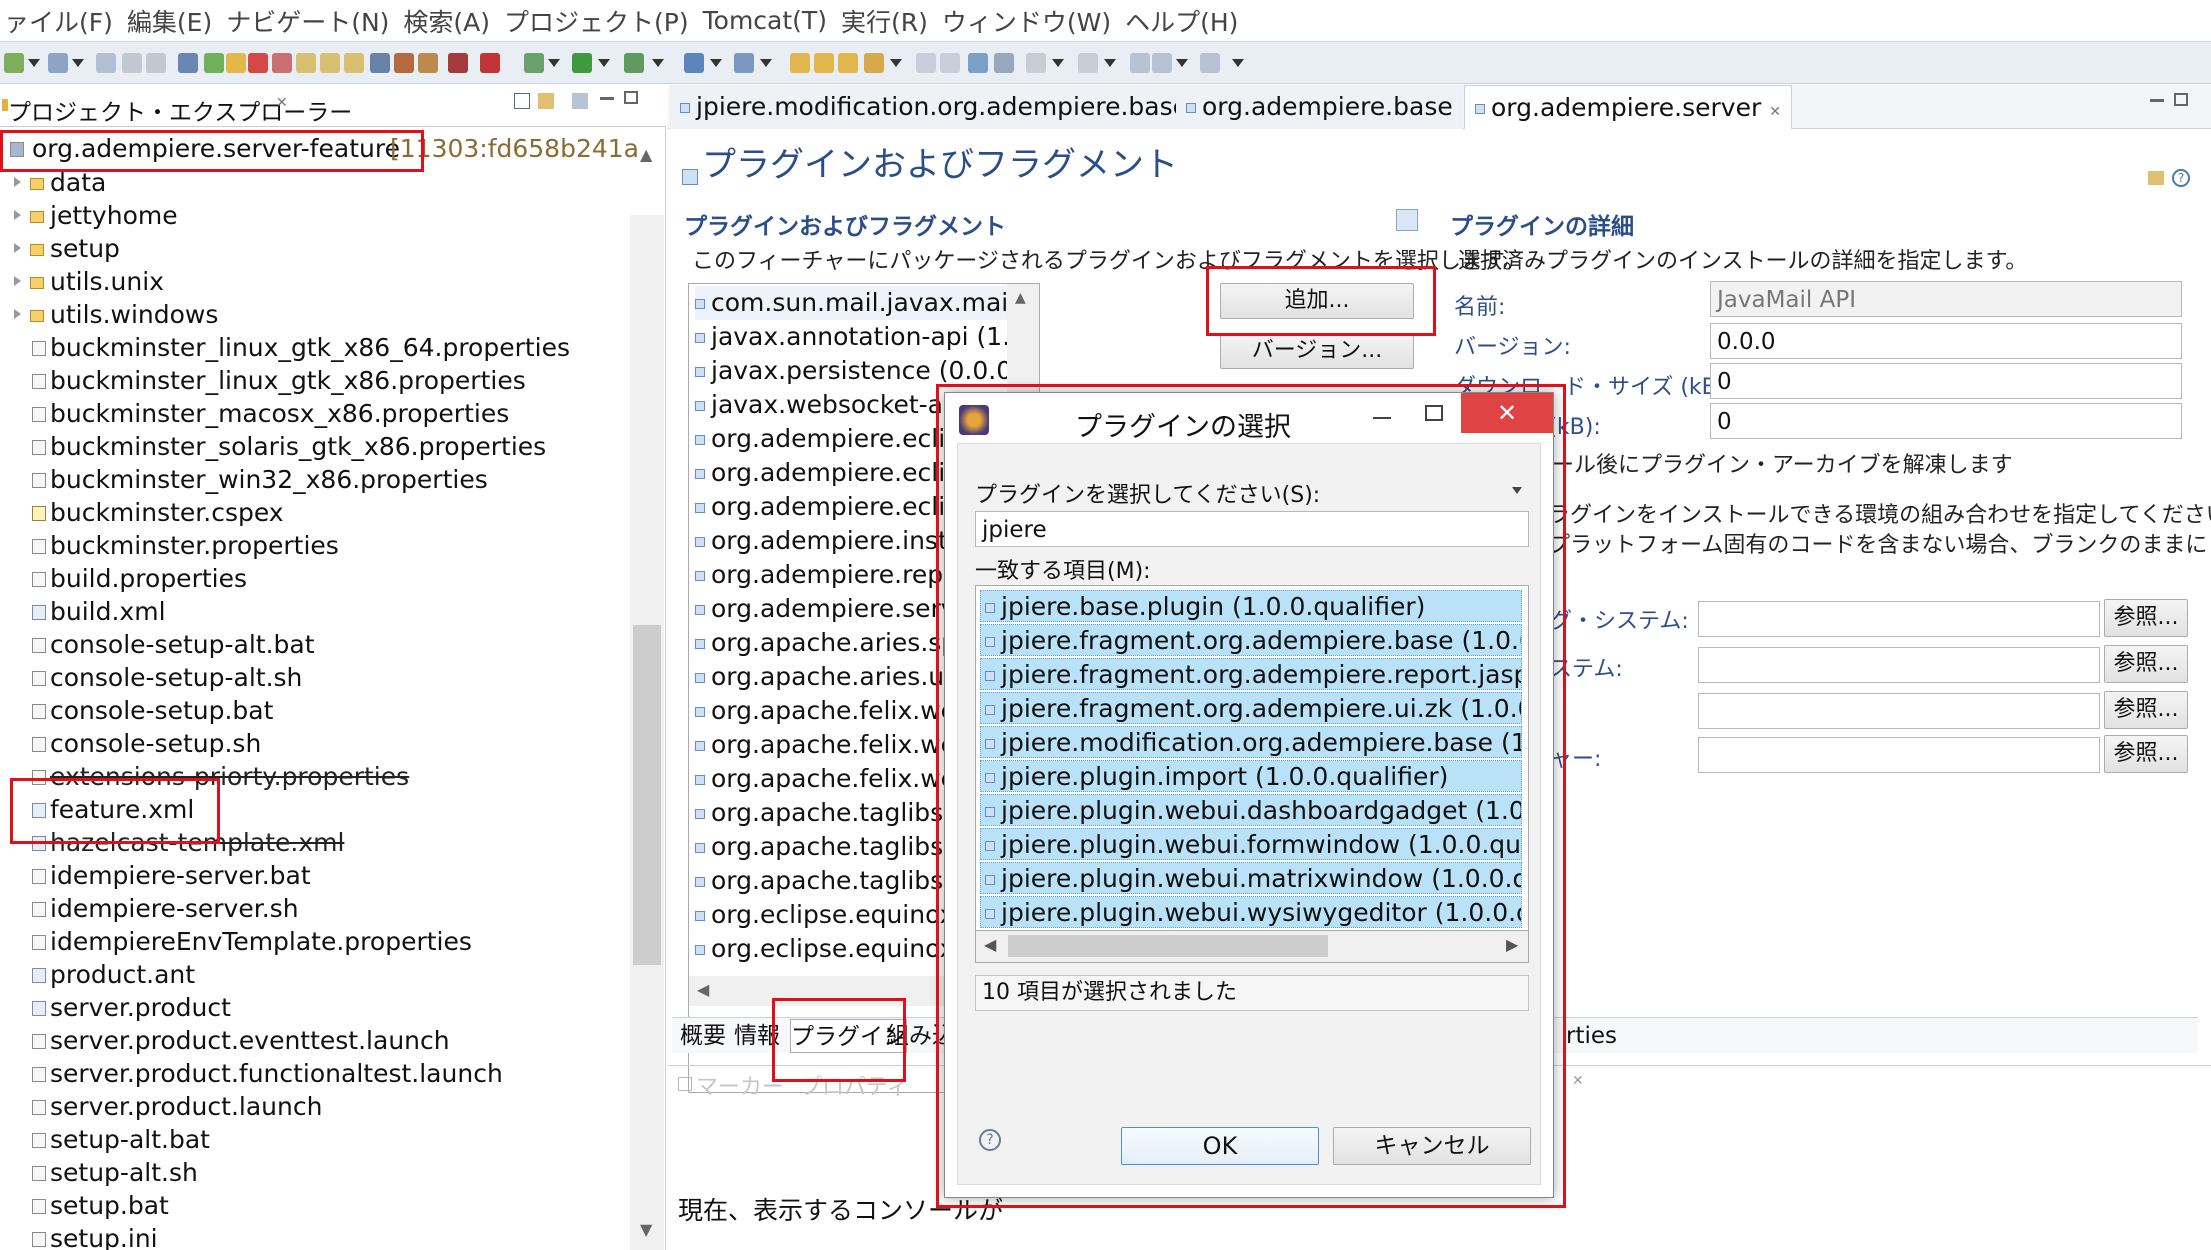 This screenshot has height=1250, width=2211. I want to click on copy-icon, so click(156, 63).